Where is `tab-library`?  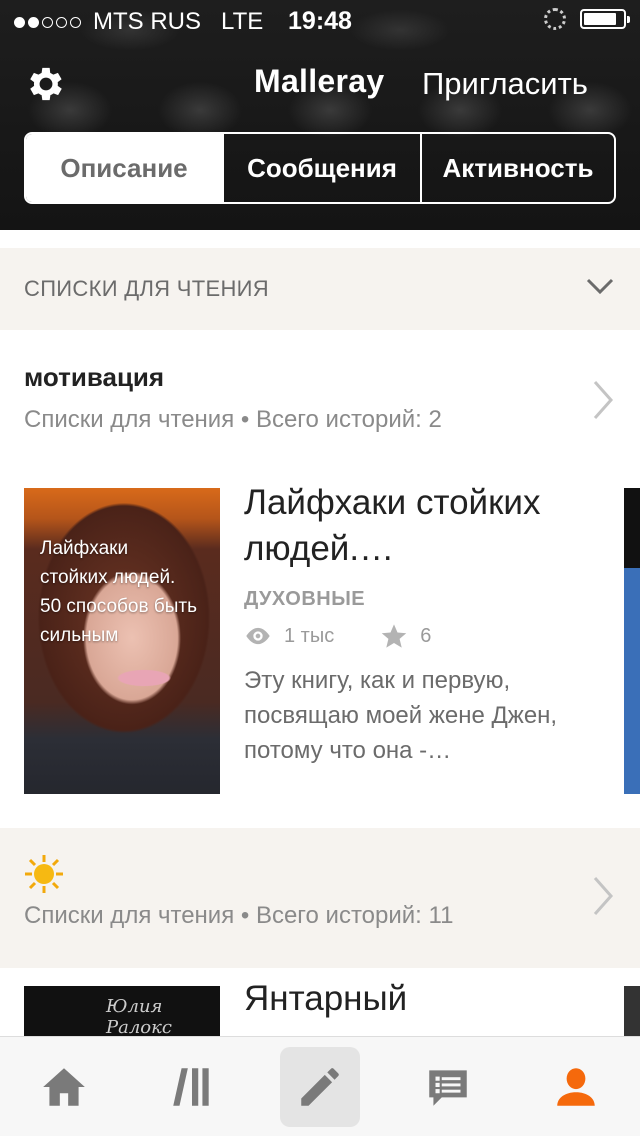 tab-library is located at coordinates (192, 1086).